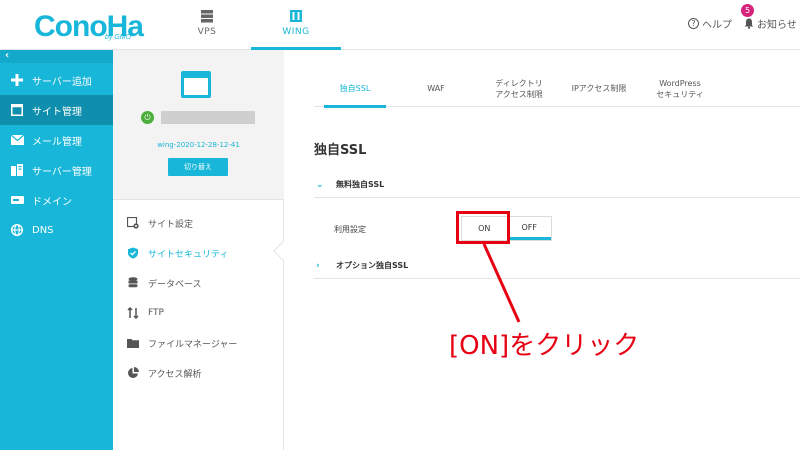 Image resolution: width=800 pixels, height=450 pixels. Describe the element at coordinates (62, 172) in the screenshot. I see `sidebar-item-label: サーバー管理` at that location.